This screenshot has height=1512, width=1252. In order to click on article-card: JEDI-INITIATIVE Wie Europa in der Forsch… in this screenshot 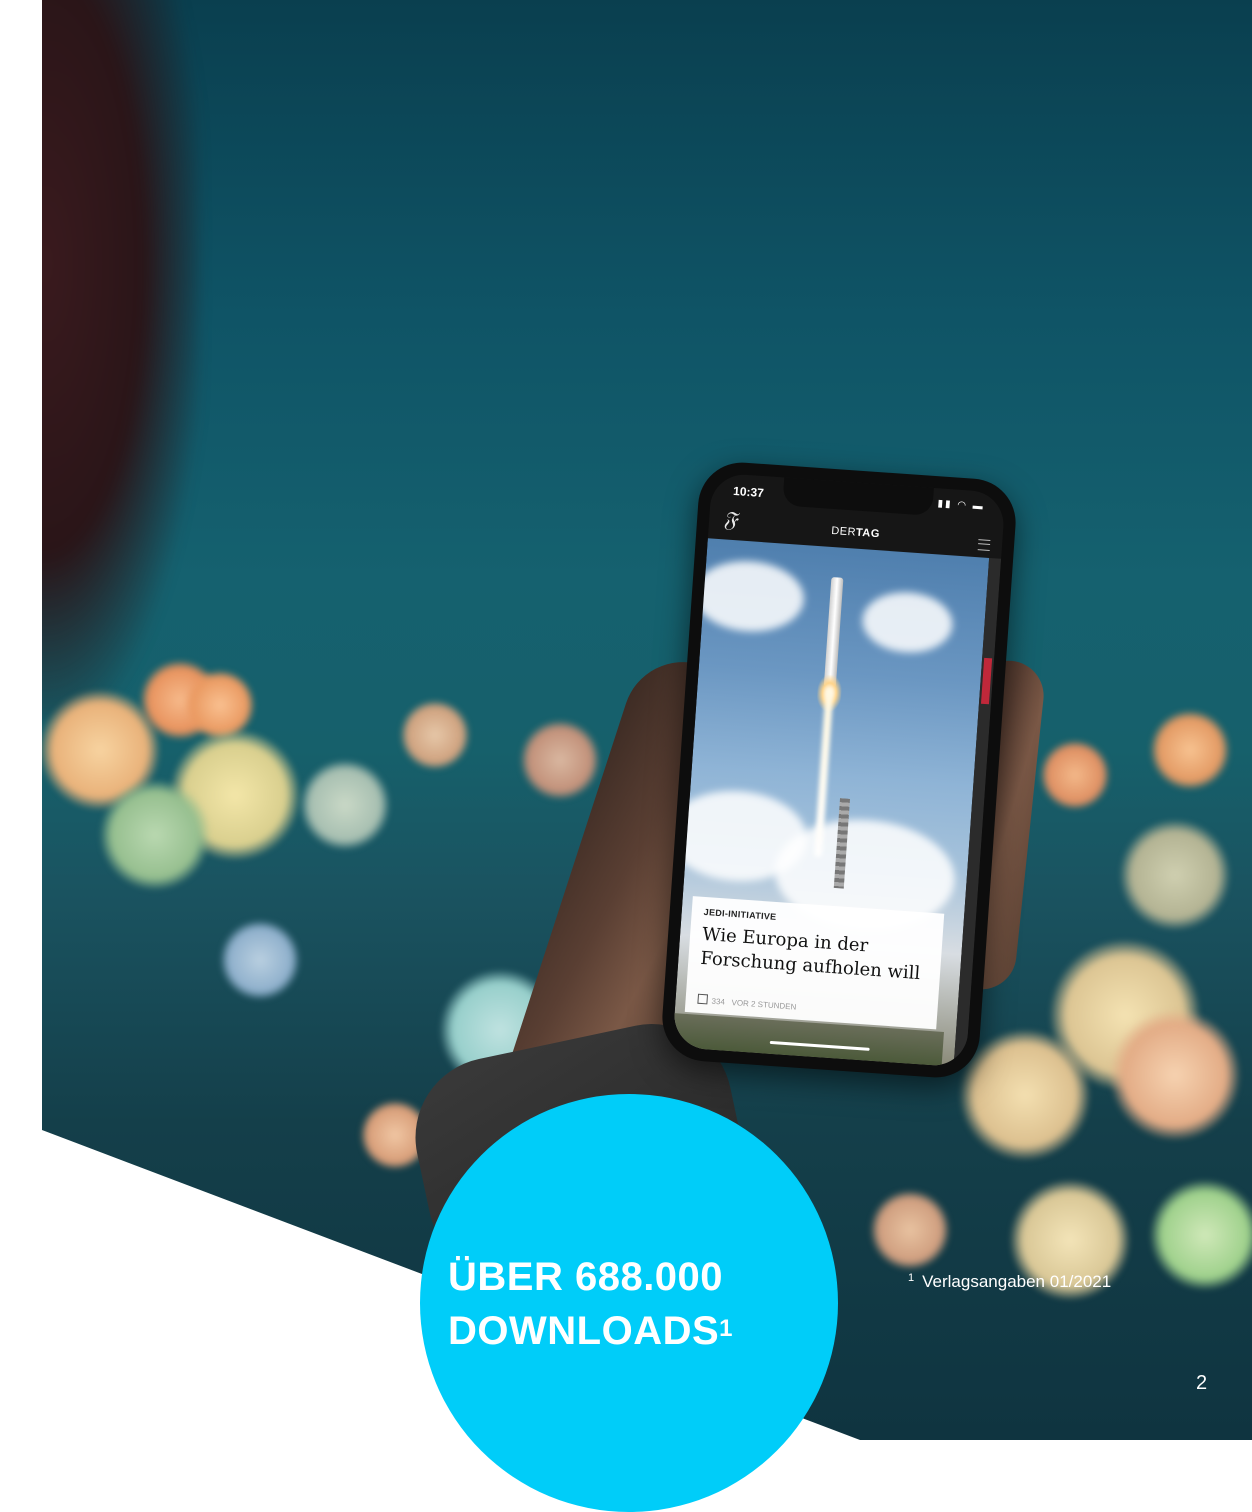, I will do `click(814, 963)`.